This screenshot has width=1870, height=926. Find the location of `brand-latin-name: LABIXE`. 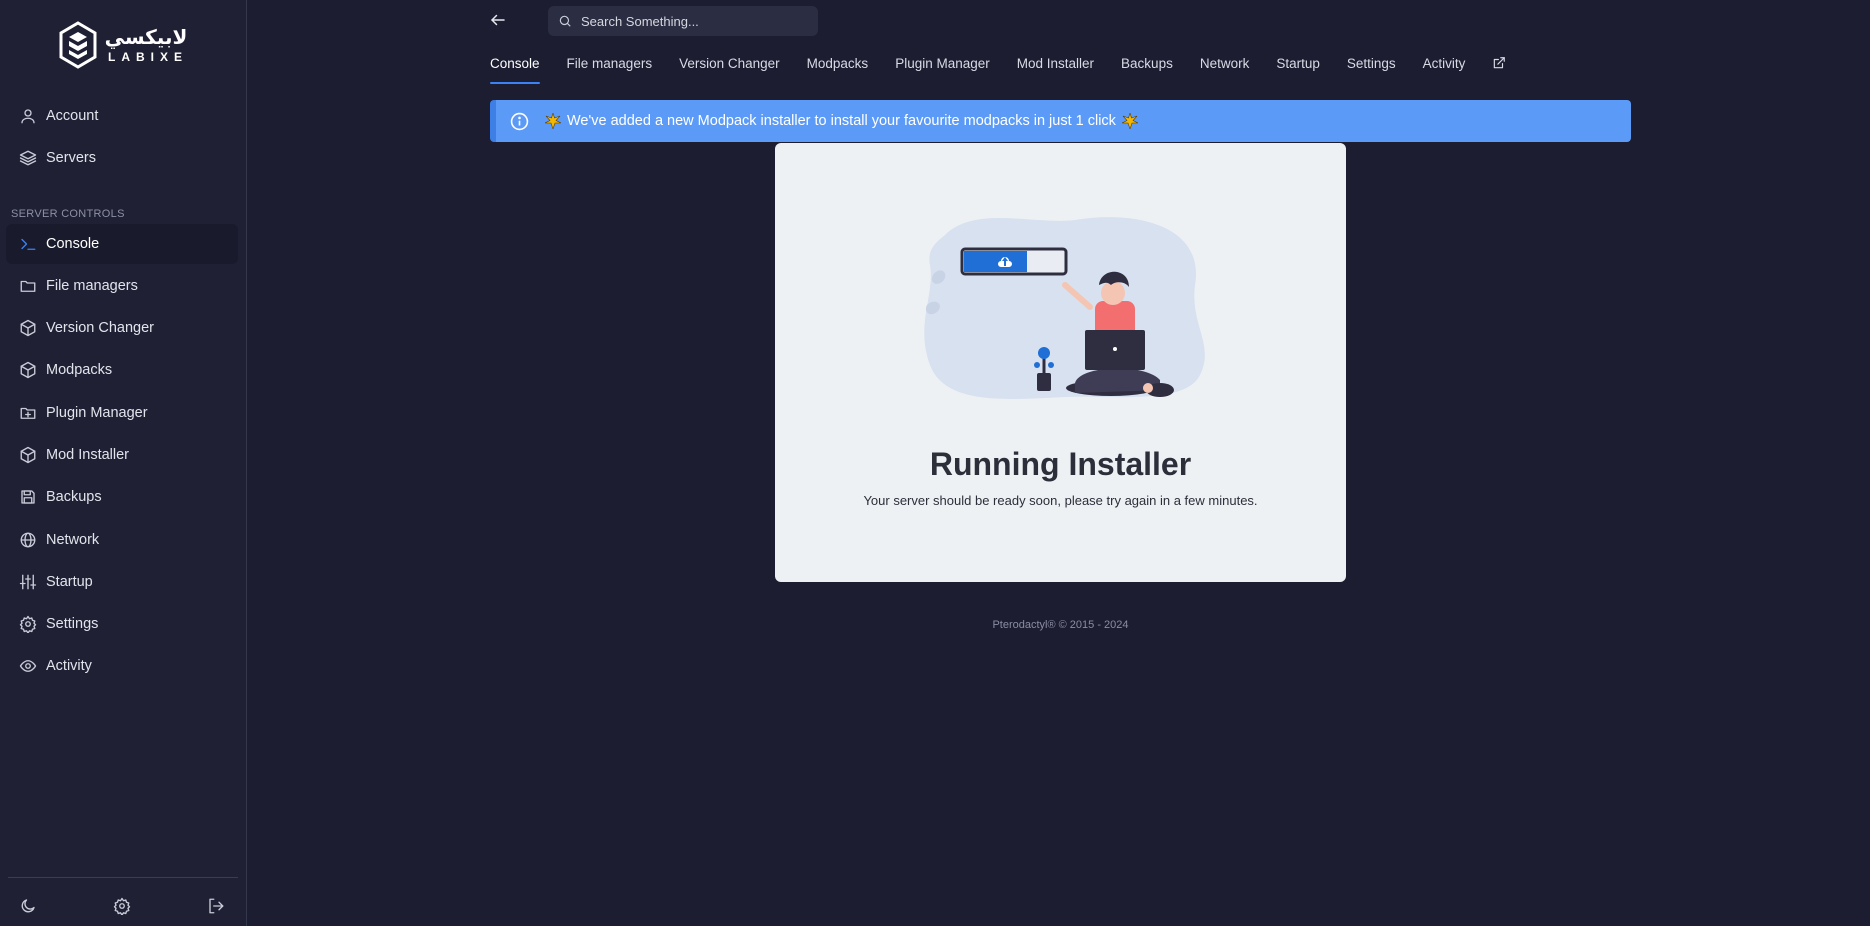

brand-latin-name: LABIXE is located at coordinates (147, 57).